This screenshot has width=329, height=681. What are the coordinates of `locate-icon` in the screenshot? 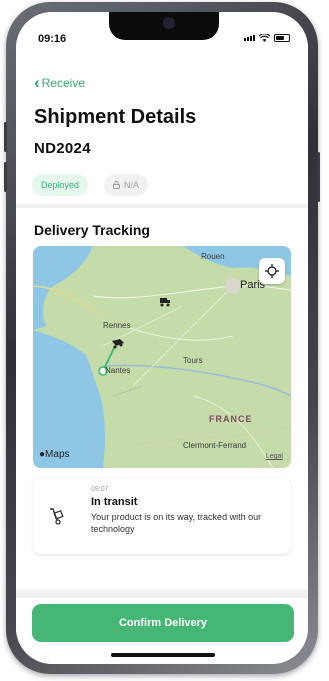 It's located at (272, 271).